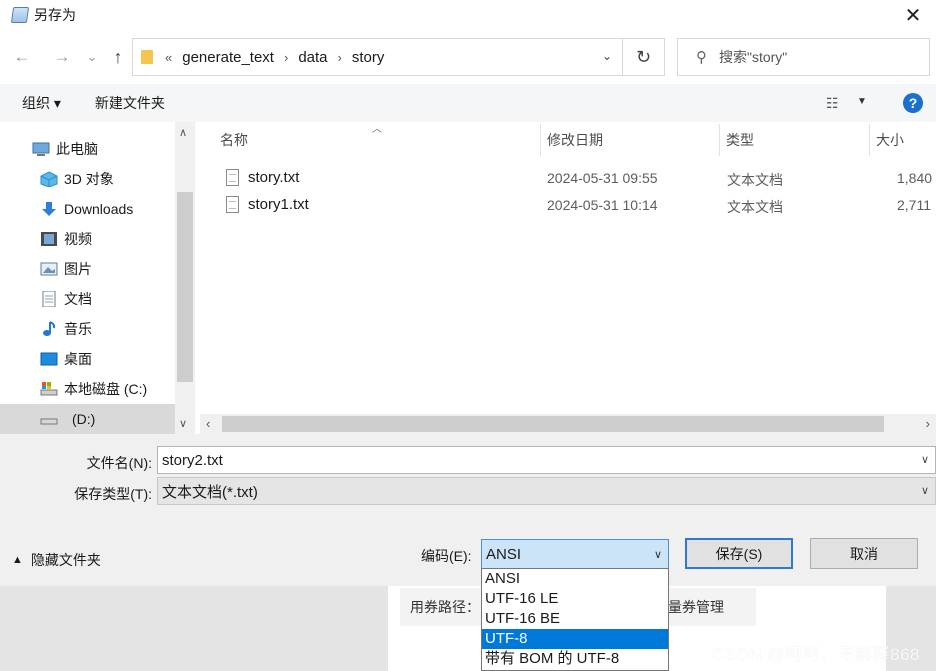 This screenshot has width=936, height=671. Describe the element at coordinates (55, 15) in the screenshot. I see `dialog-title: 另存为` at that location.